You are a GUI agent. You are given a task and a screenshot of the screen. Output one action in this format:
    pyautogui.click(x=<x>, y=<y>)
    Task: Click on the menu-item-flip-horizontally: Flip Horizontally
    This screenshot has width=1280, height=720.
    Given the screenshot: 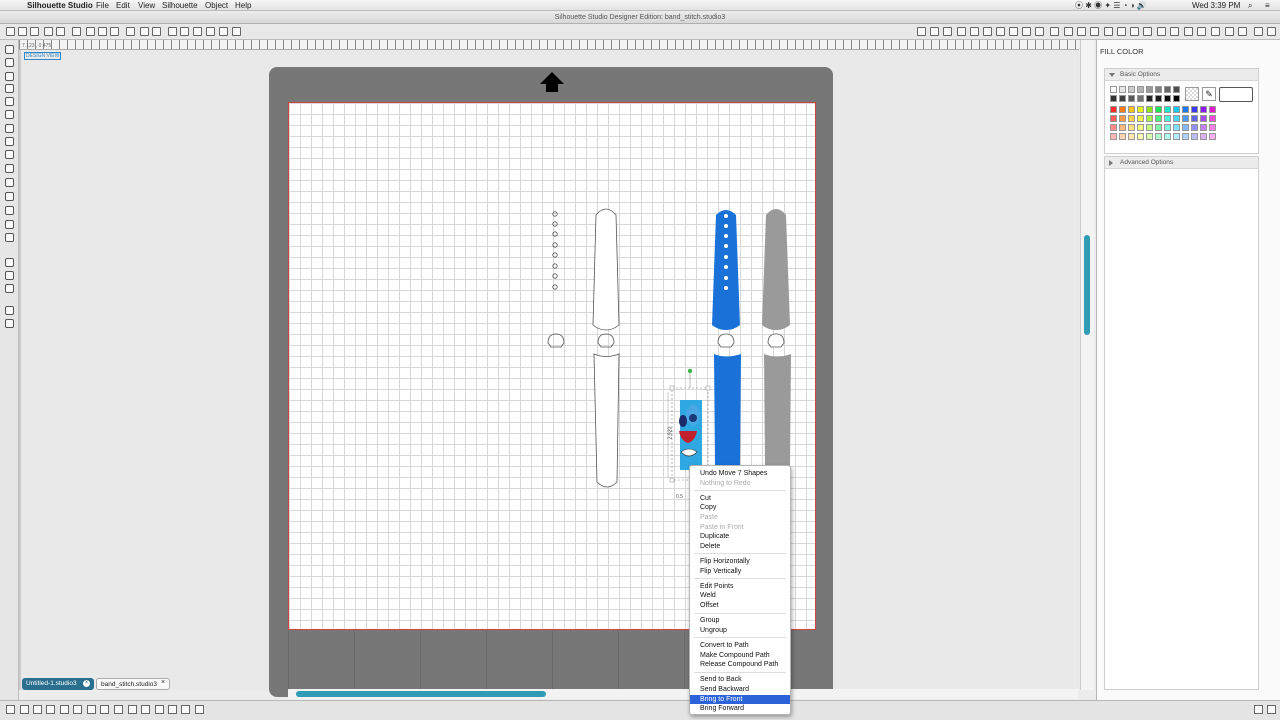 What is the action you would take?
    pyautogui.click(x=740, y=562)
    